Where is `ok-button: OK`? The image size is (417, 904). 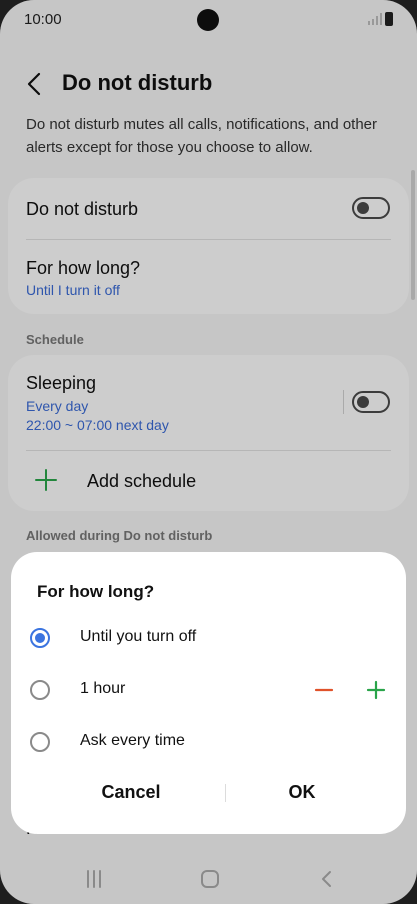 ok-button: OK is located at coordinates (302, 792).